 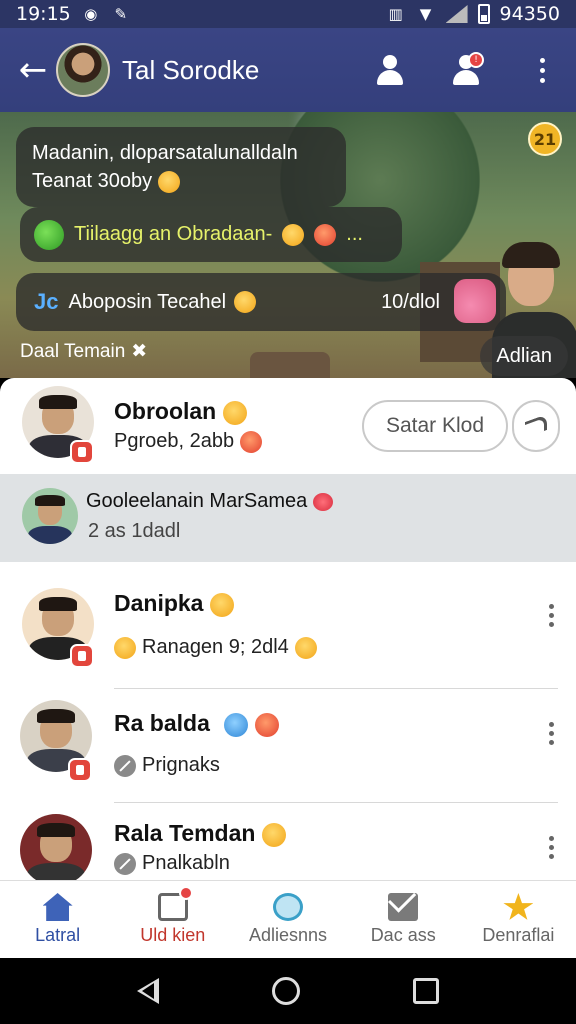 What do you see at coordinates (49, 234) in the screenshot?
I see `green-status-icon` at bounding box center [49, 234].